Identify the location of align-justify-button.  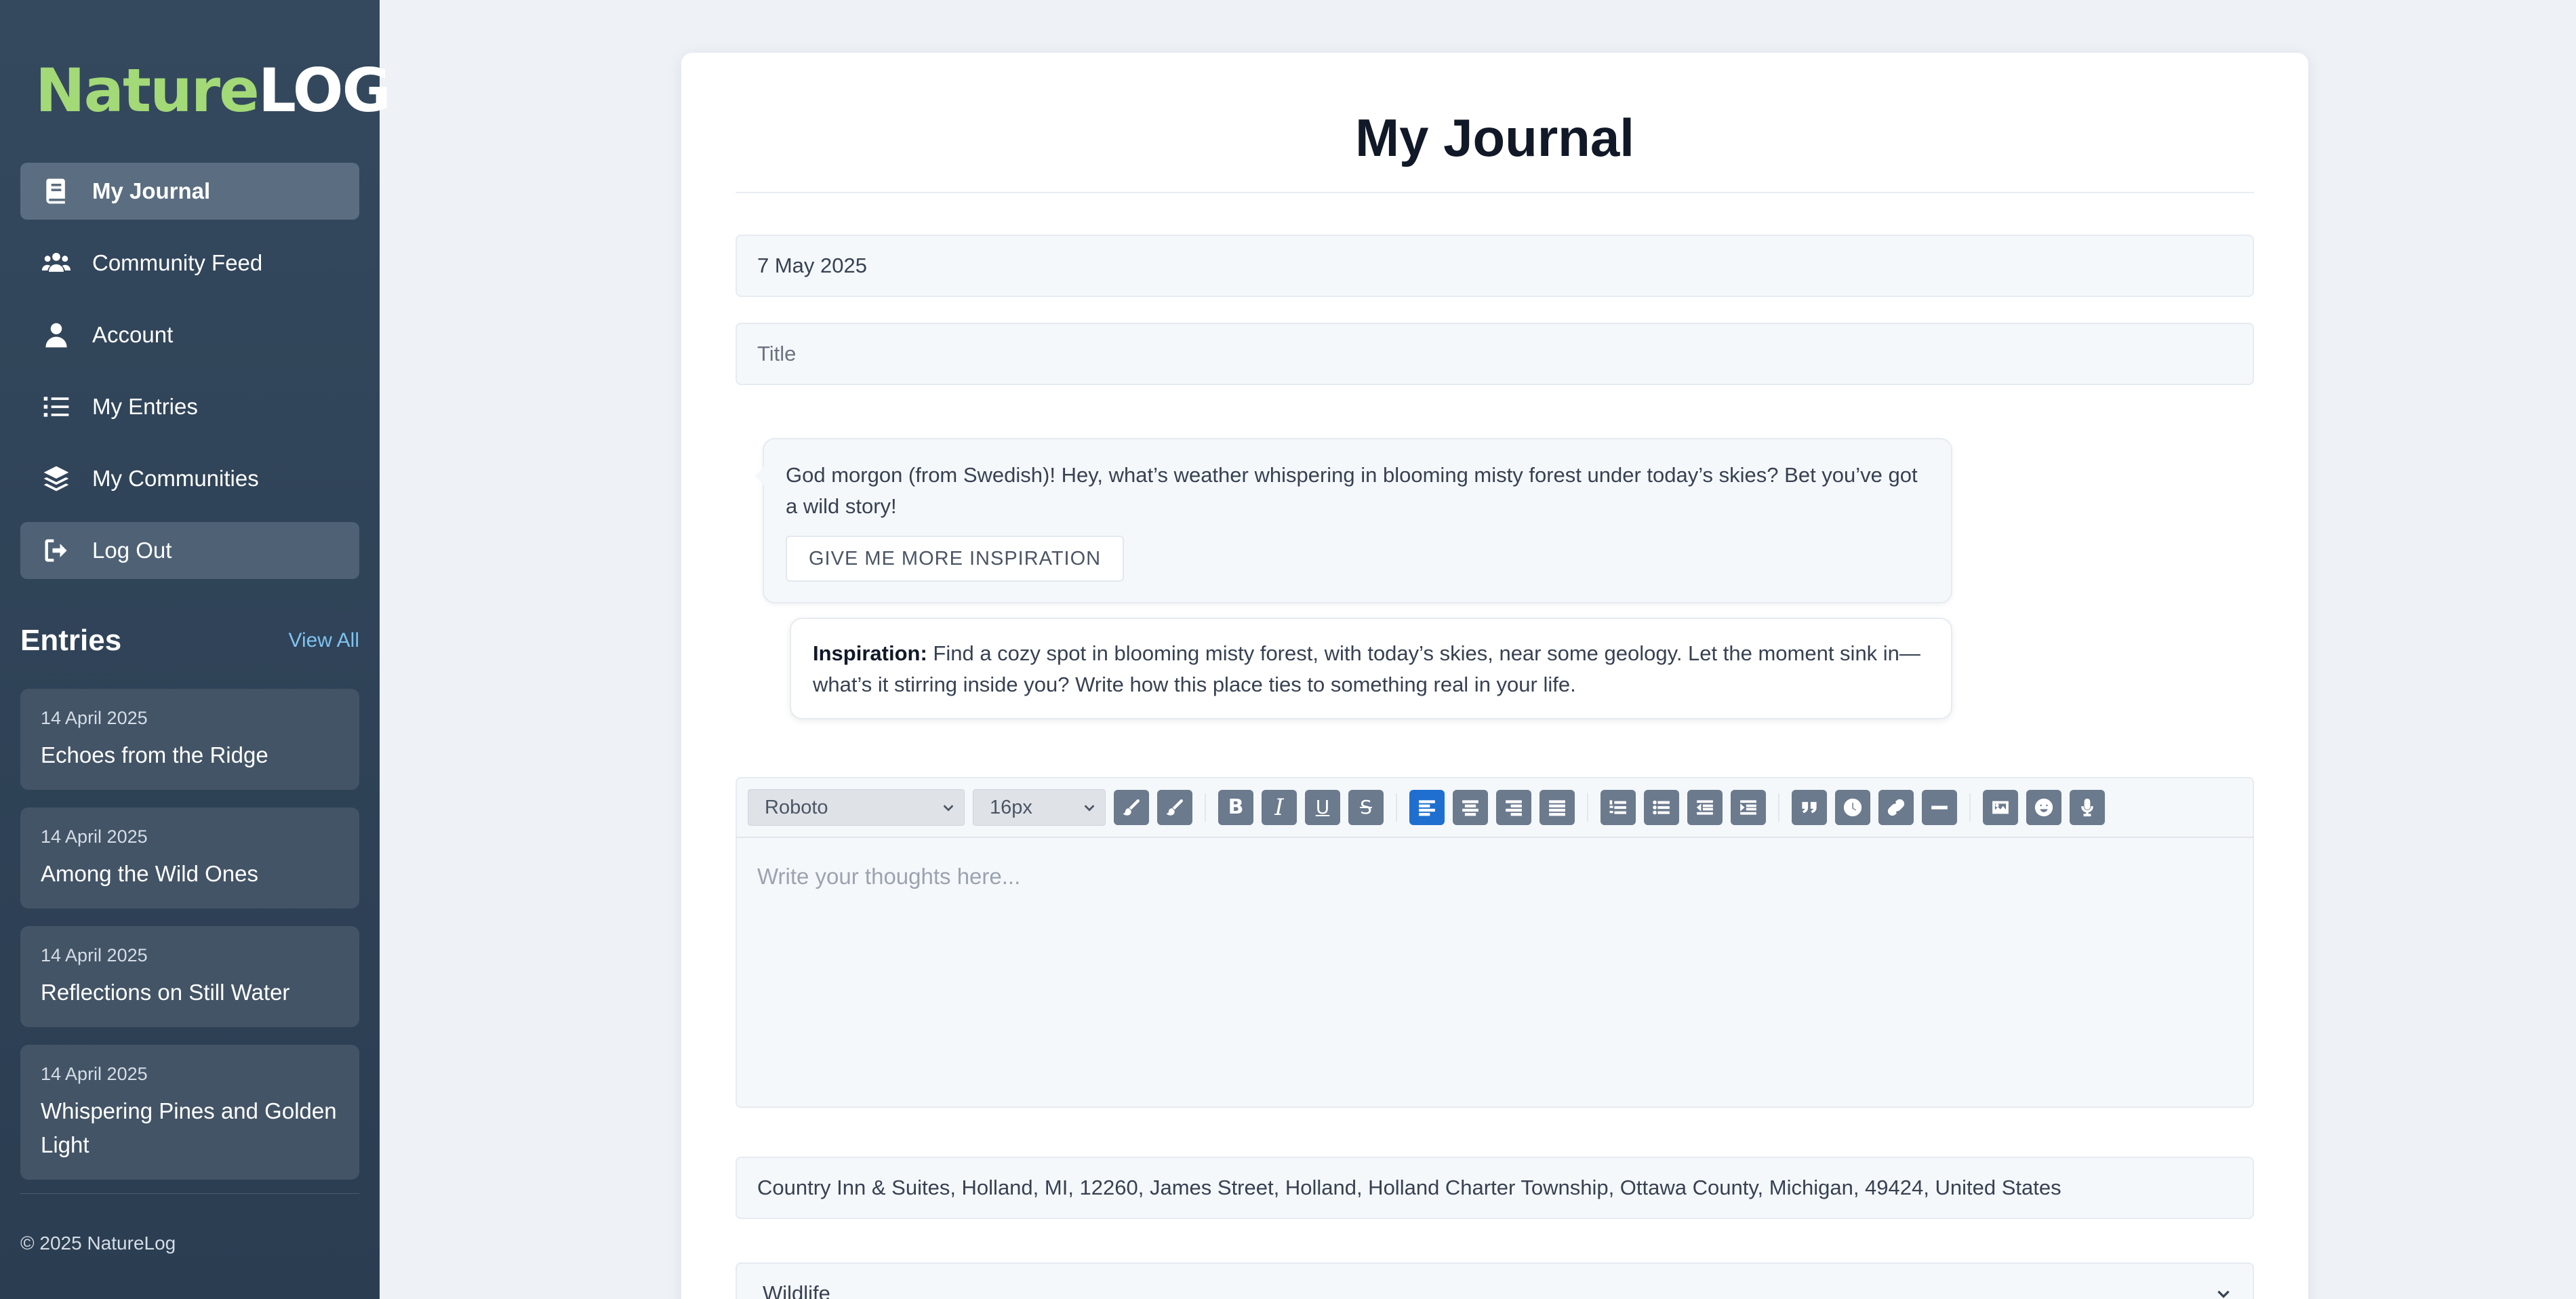
(1557, 808).